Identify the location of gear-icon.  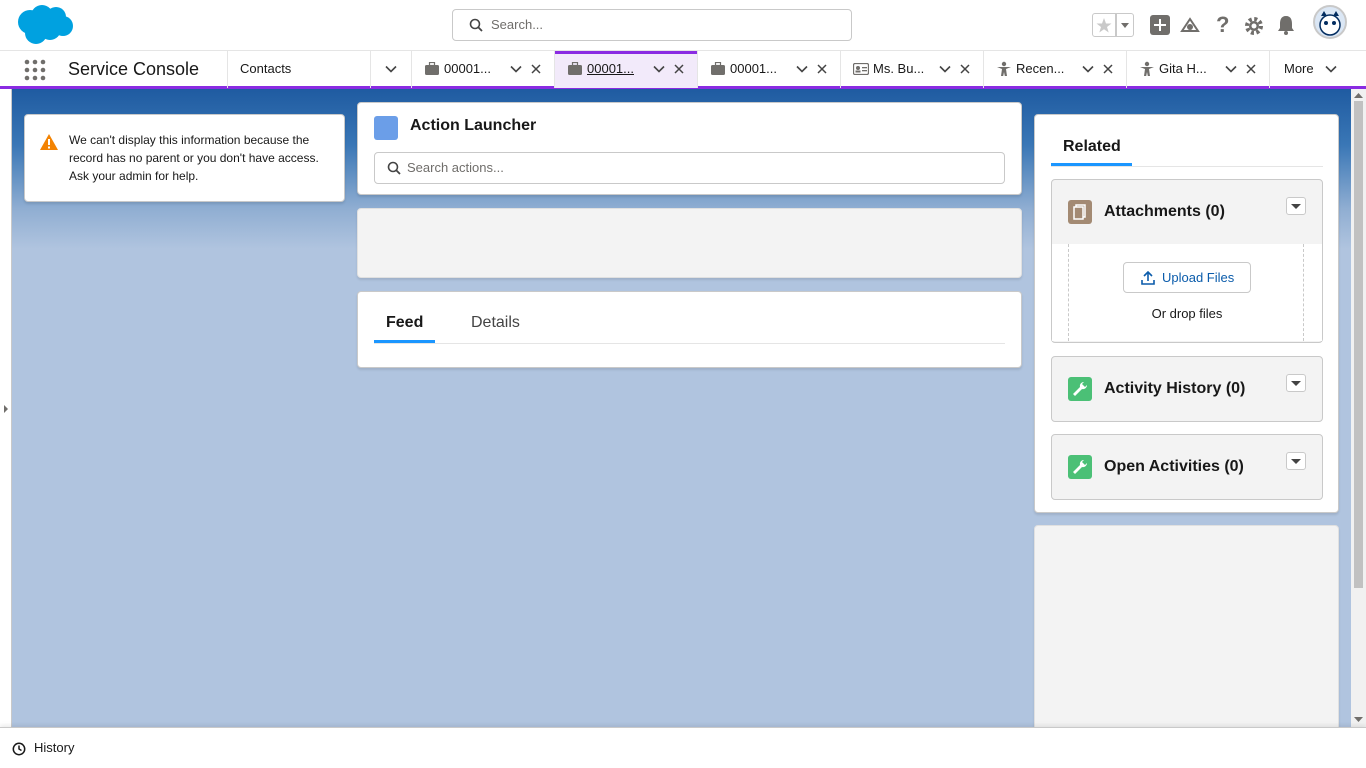
(1254, 26).